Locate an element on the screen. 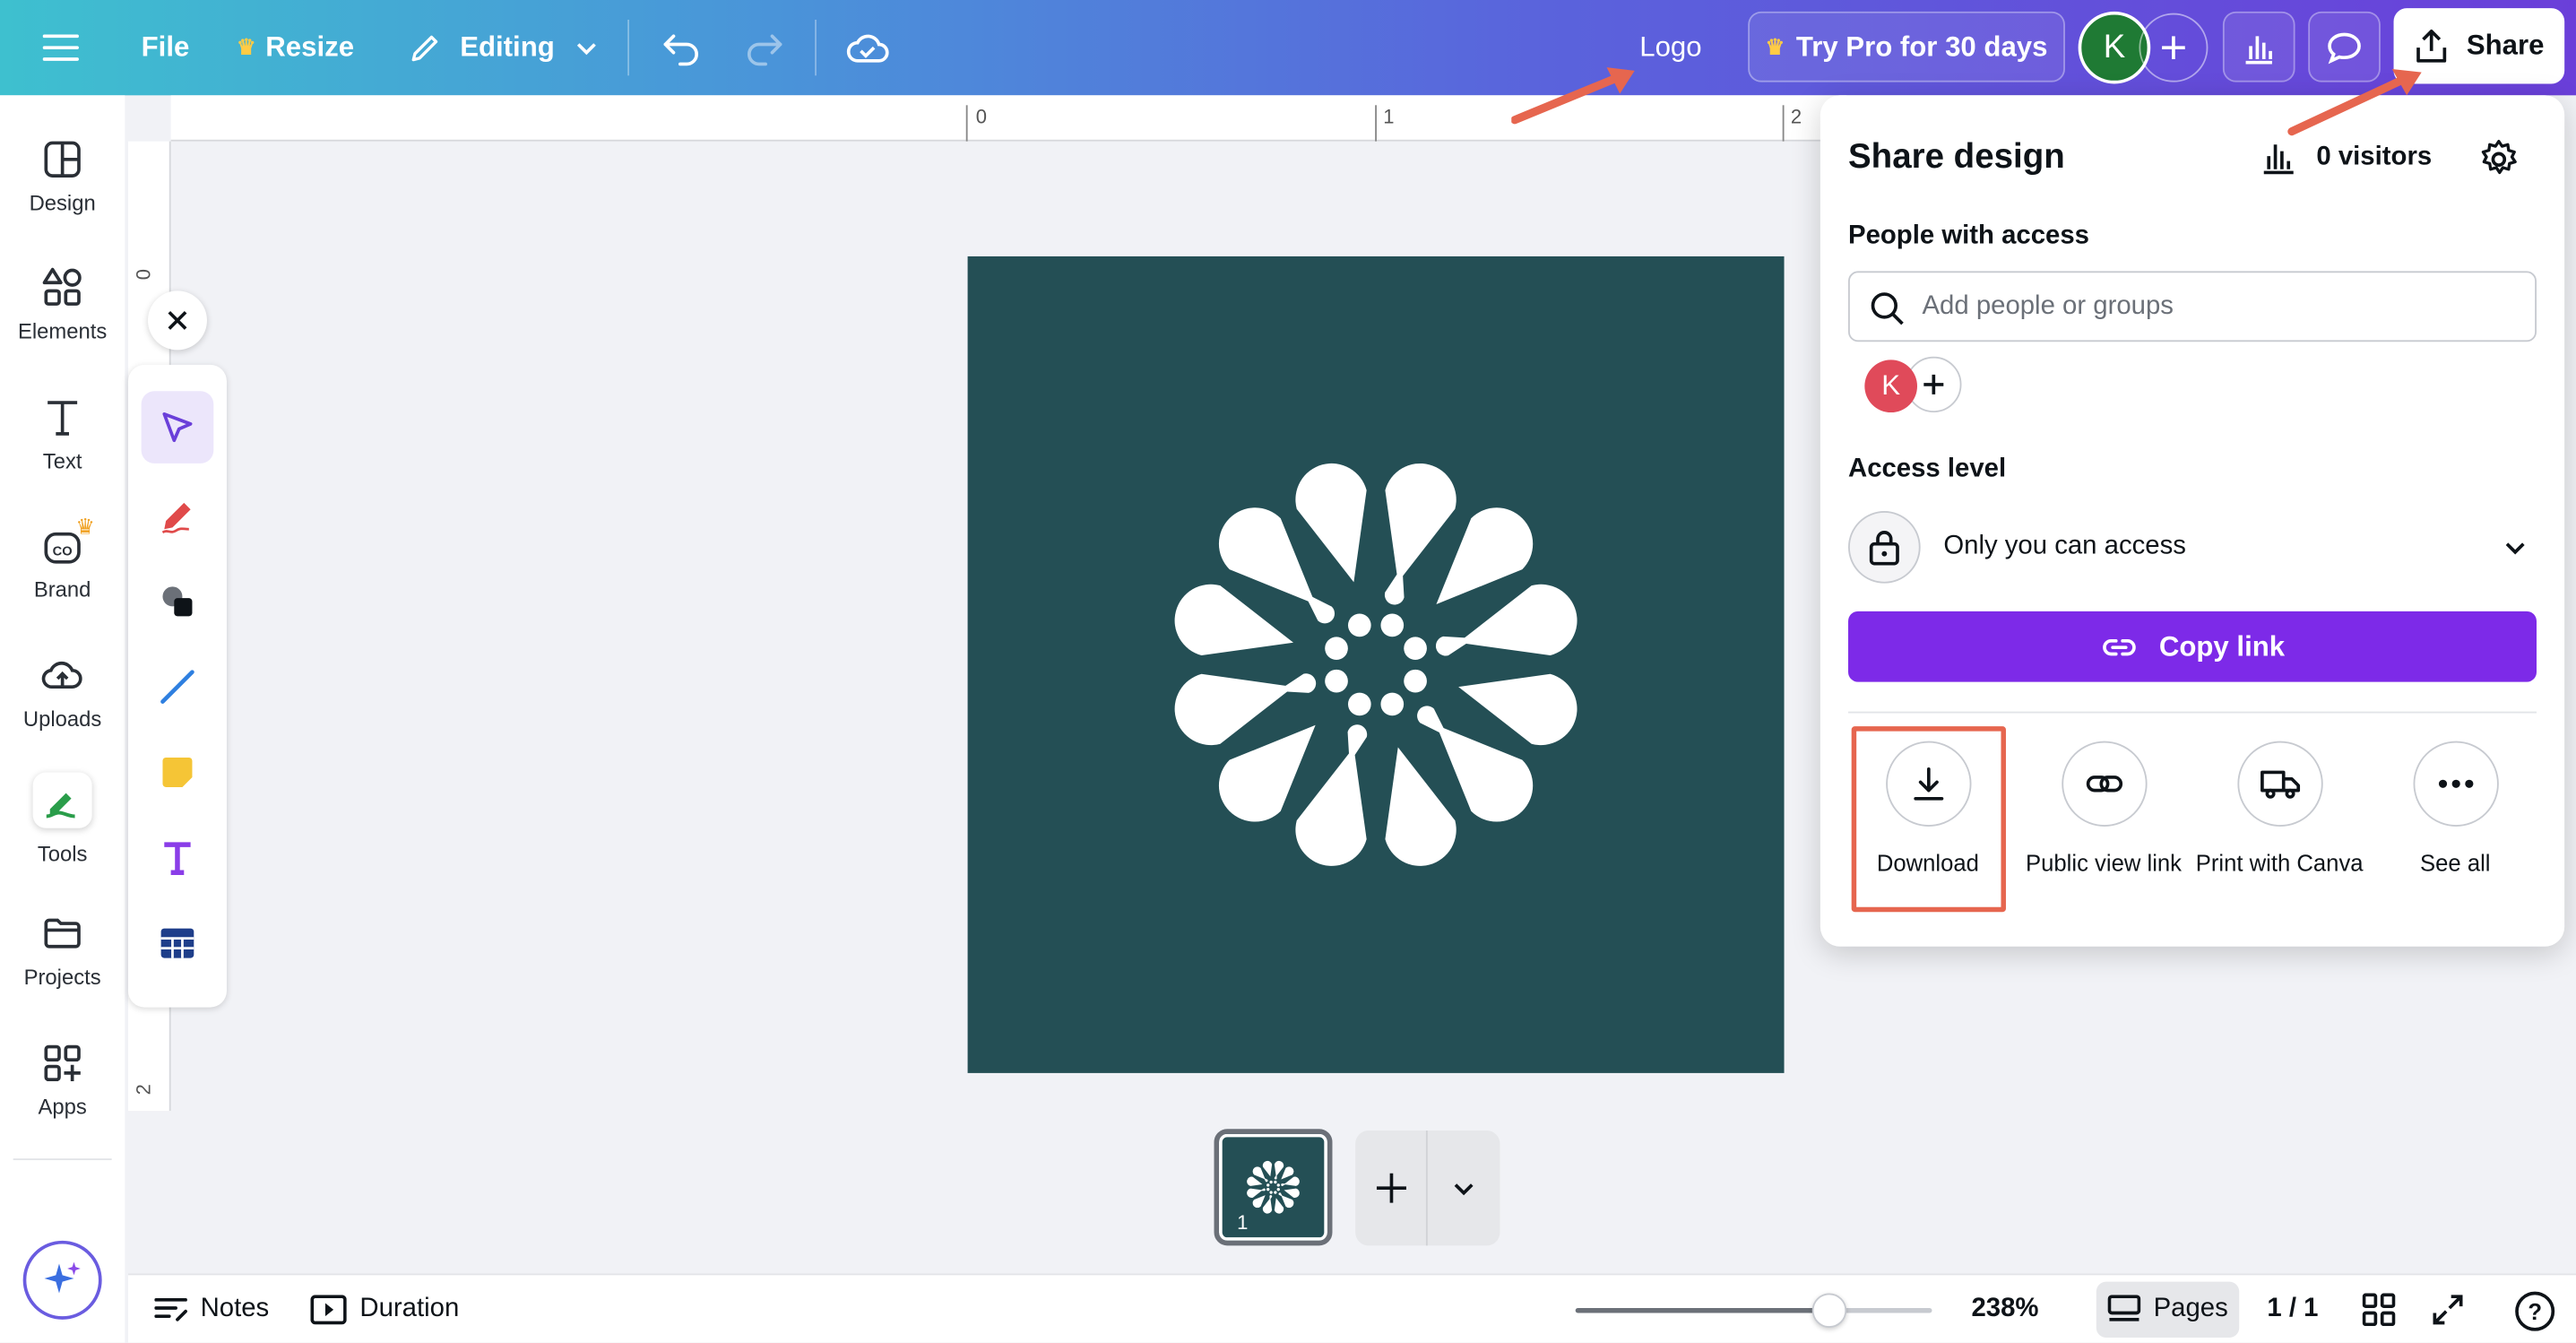  sidebar-item-label: Elements is located at coordinates (62, 331).